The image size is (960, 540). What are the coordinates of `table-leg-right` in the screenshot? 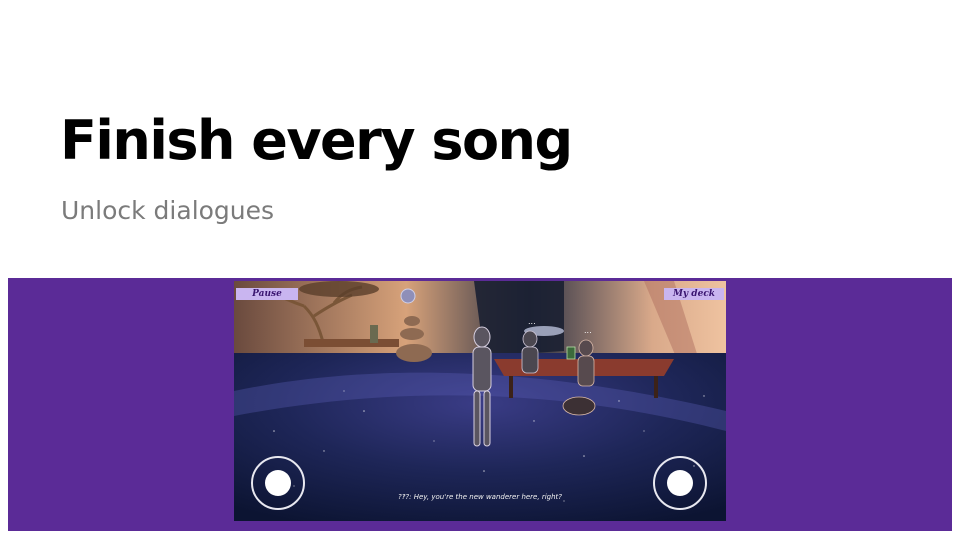 It's located at (656, 387).